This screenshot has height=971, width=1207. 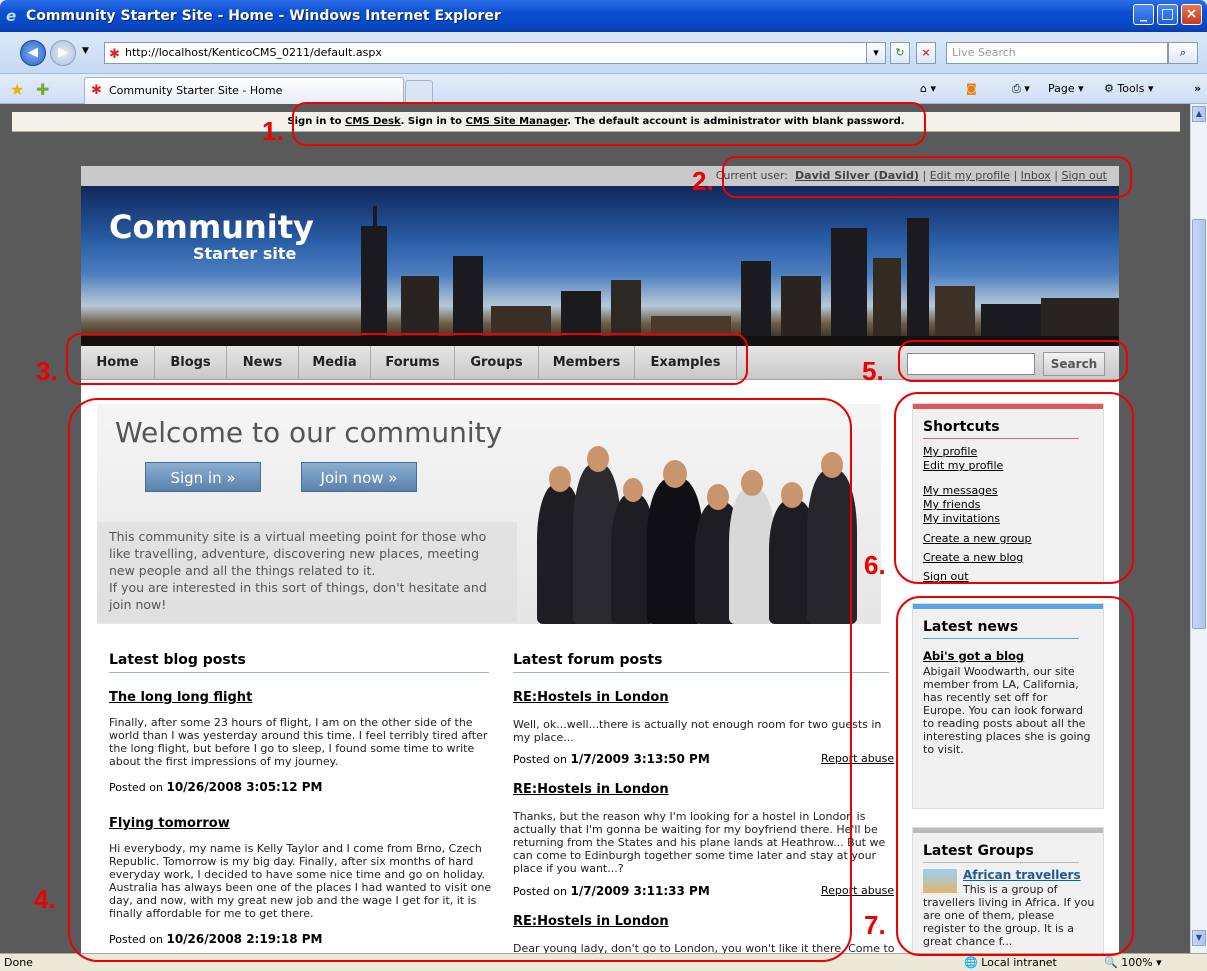 What do you see at coordinates (1199, 114) in the screenshot?
I see `scroll-up-icon: ▲` at bounding box center [1199, 114].